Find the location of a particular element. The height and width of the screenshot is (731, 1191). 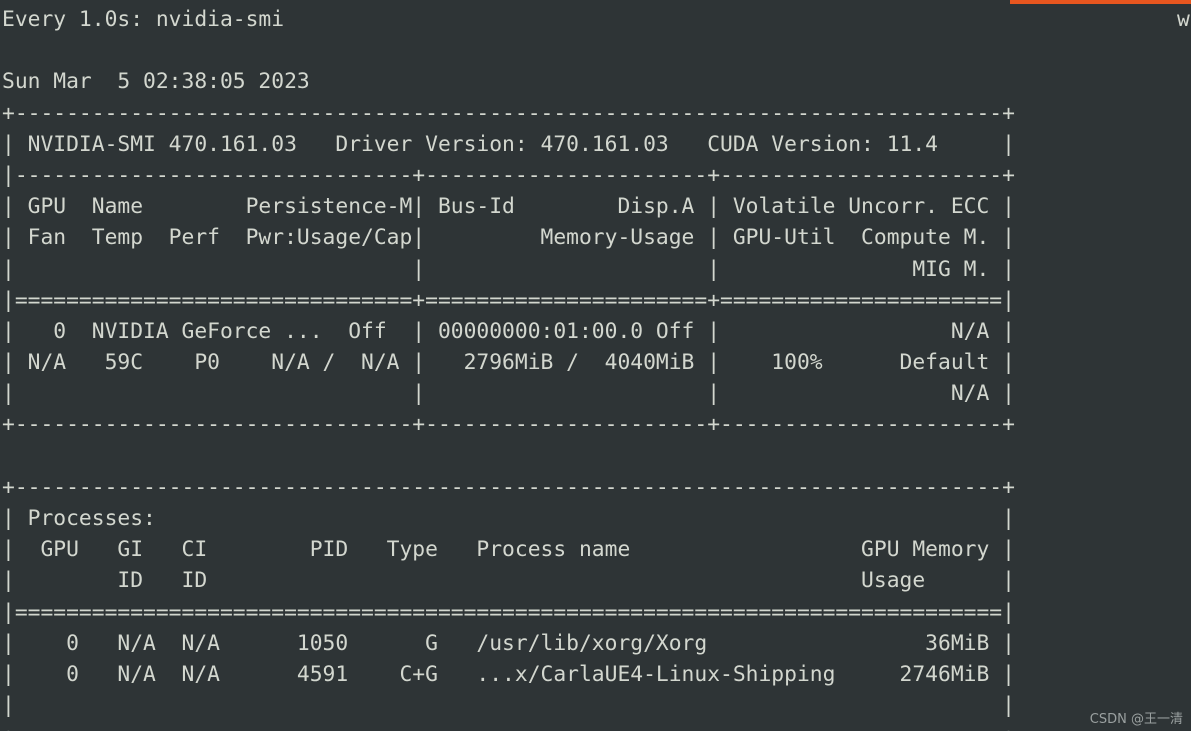

watch-header-line: Every 1.0s: nvidia-smi is located at coordinates (143, 19).